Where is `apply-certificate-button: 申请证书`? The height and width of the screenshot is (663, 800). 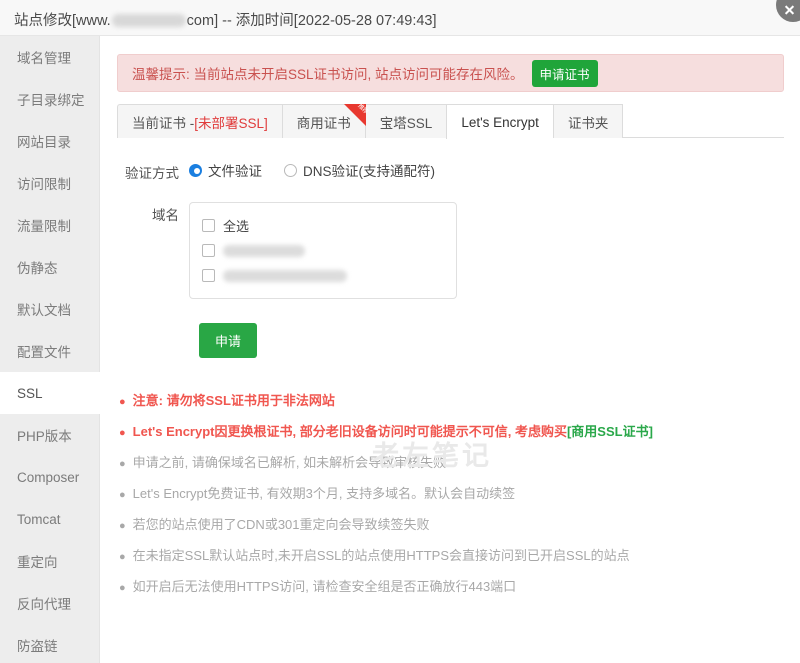 apply-certificate-button: 申请证书 is located at coordinates (564, 73).